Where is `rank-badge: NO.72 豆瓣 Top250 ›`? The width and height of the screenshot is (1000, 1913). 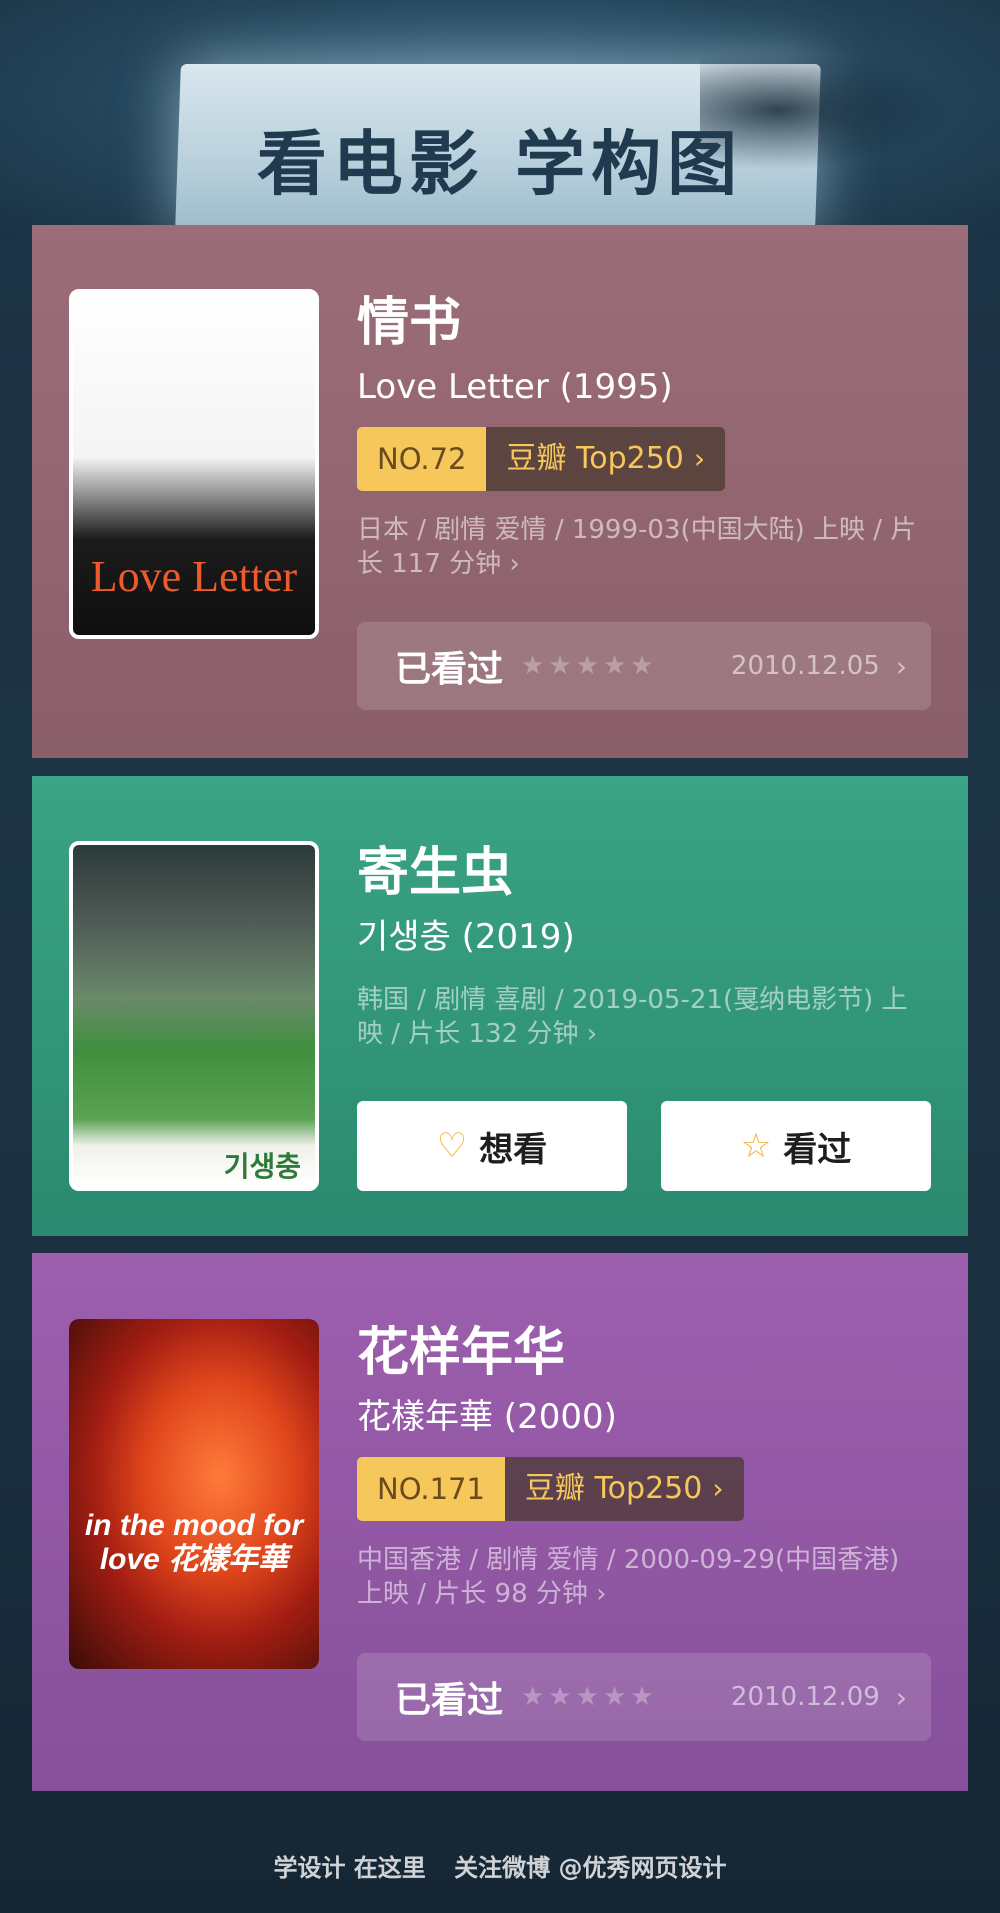
rank-badge: NO.72 豆瓣 Top250 › is located at coordinates (541, 459).